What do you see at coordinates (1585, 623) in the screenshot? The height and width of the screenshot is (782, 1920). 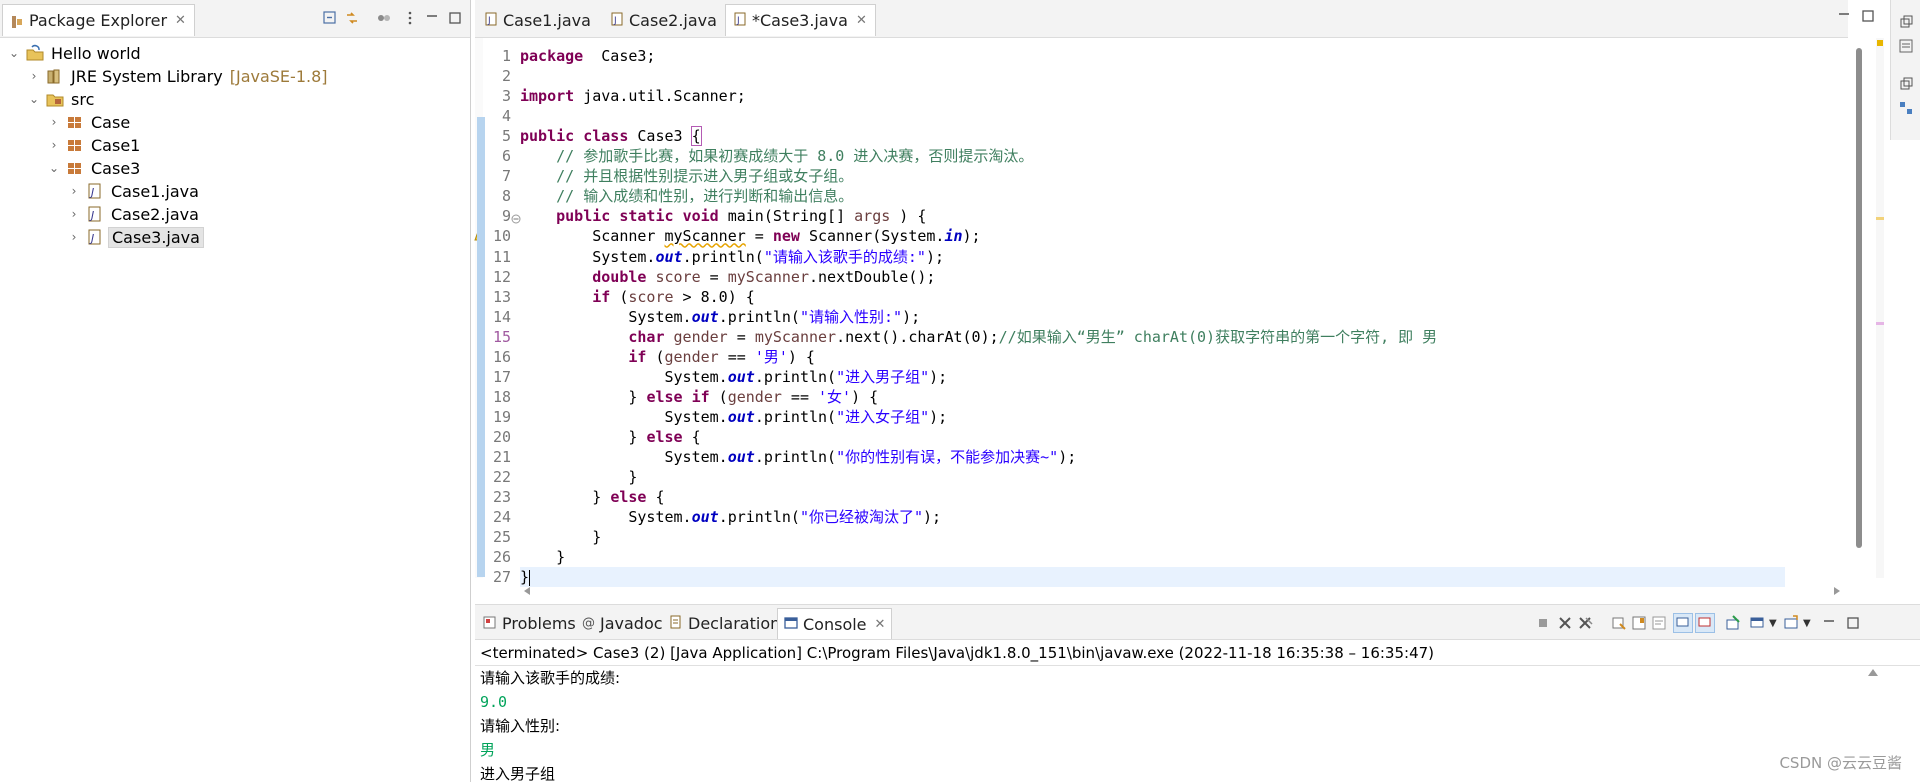 I see `remove-all-terminated-icon` at bounding box center [1585, 623].